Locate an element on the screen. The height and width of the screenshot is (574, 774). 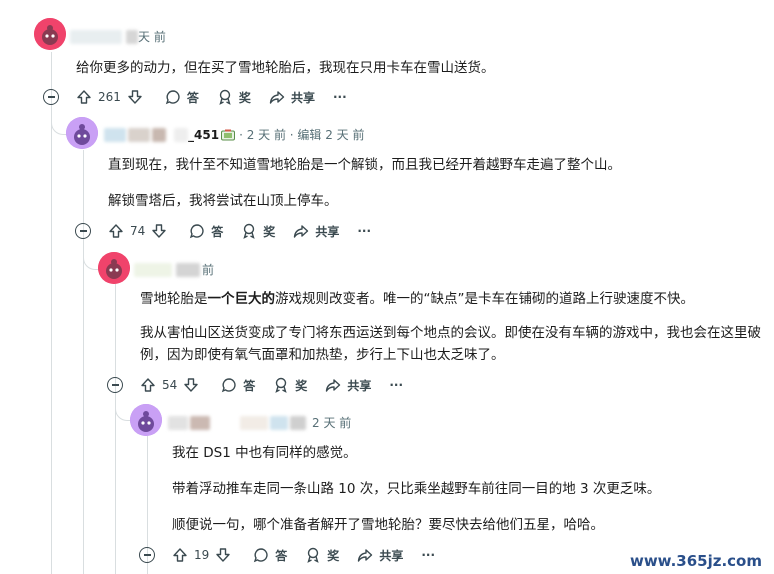
bold-text: 一个巨大的 is located at coordinates (241, 299).